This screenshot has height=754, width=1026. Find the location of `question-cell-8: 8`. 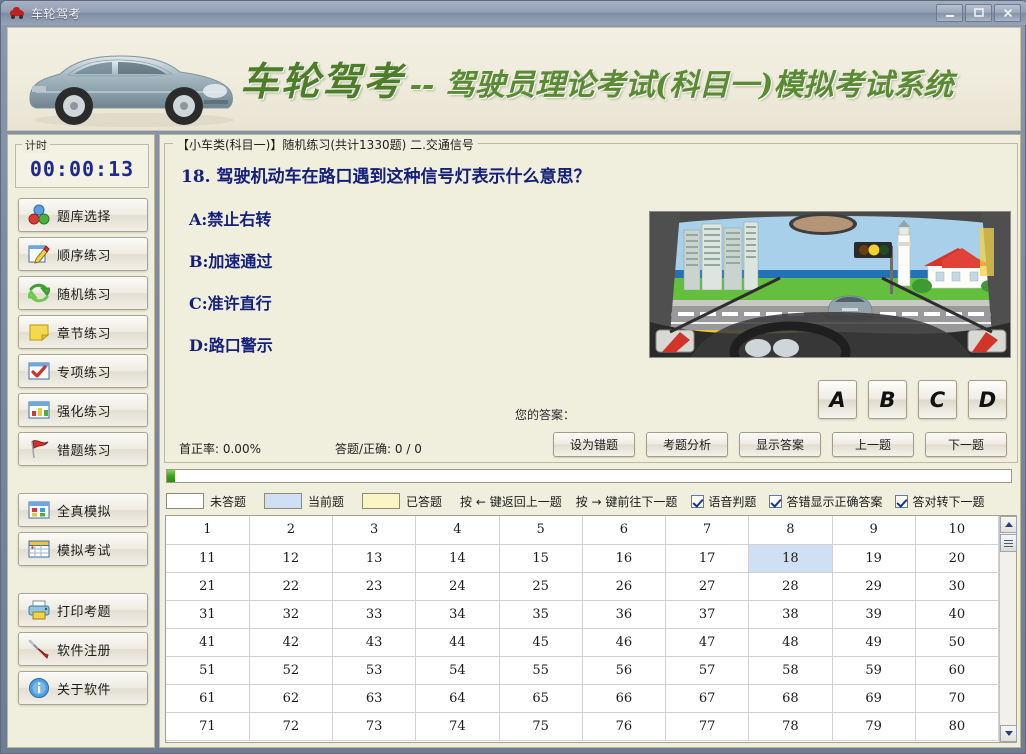

question-cell-8: 8 is located at coordinates (790, 530).